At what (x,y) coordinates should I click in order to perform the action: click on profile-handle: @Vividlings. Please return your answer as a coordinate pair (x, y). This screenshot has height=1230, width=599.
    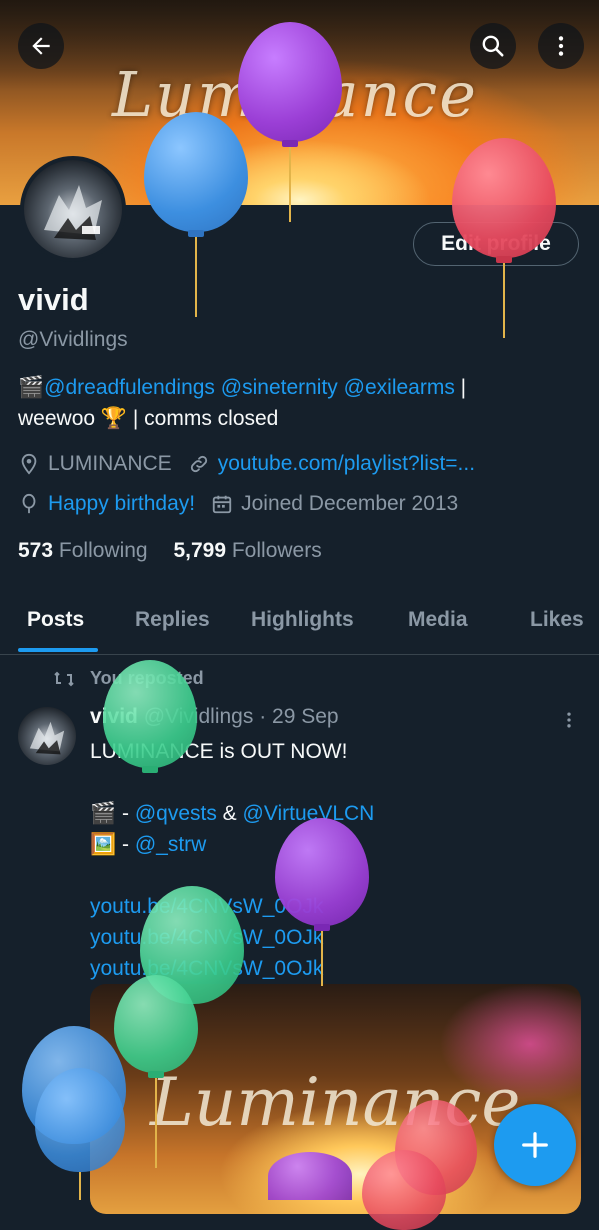
    Looking at the image, I should click on (73, 339).